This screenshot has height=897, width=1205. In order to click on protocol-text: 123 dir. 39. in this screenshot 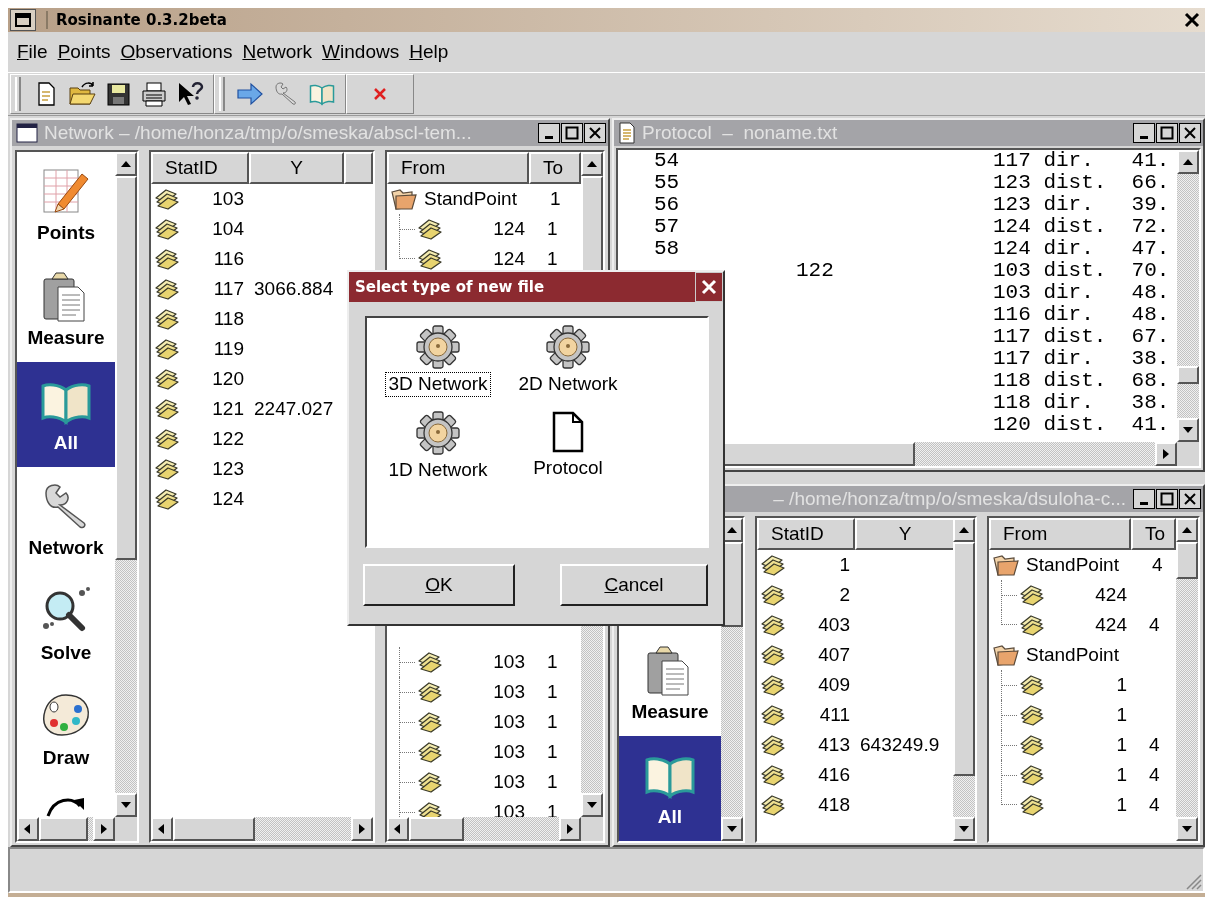, I will do `click(1081, 205)`.